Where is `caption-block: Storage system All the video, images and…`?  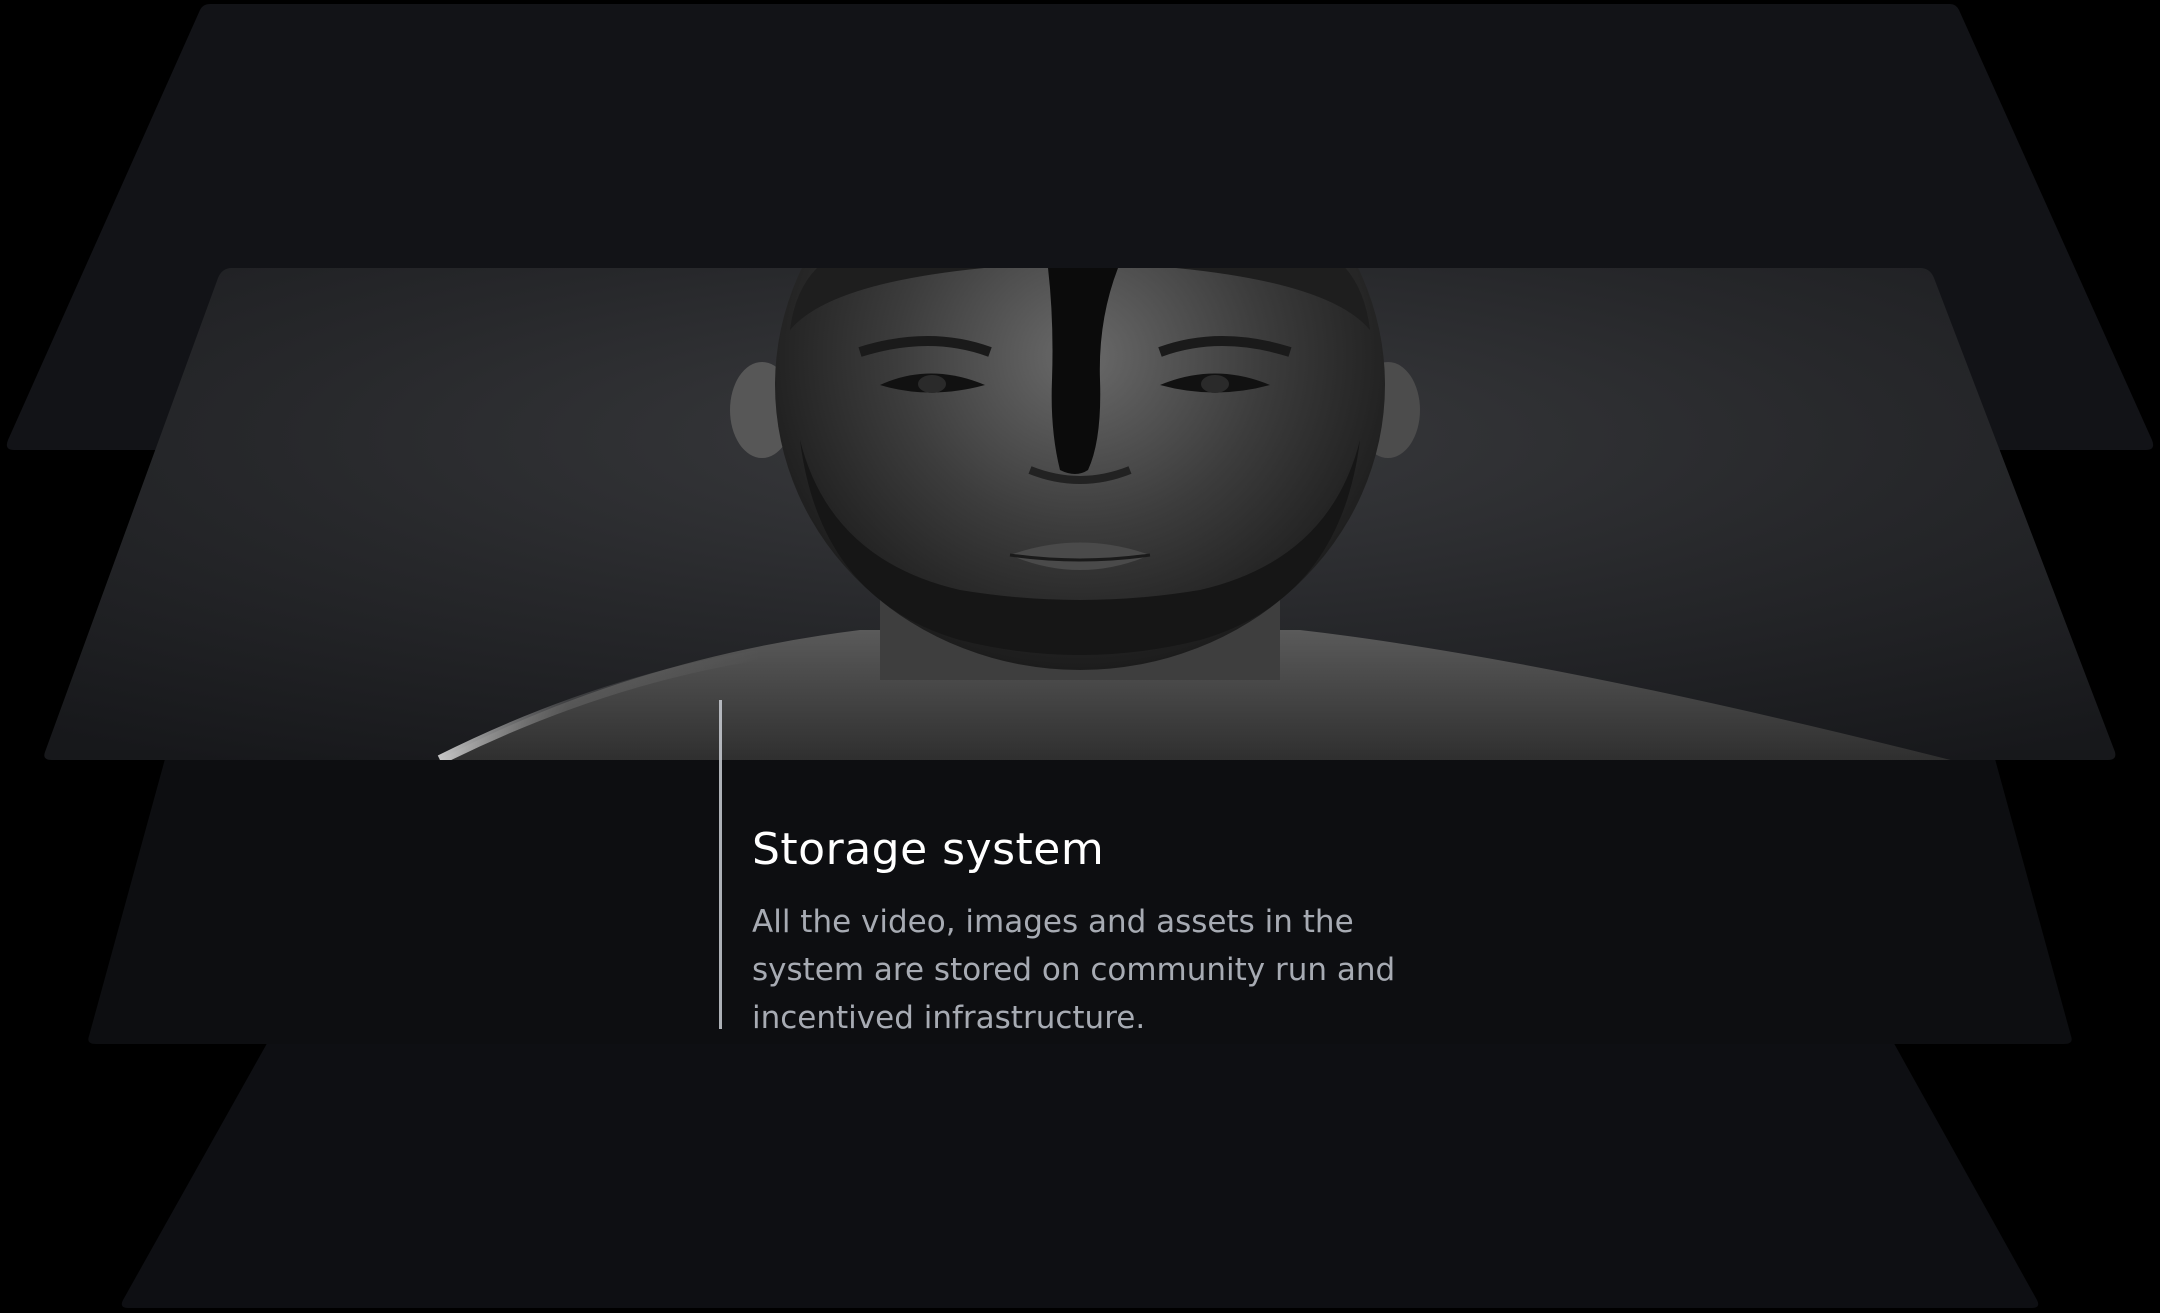
caption-block: Storage system All the video, images and… is located at coordinates (1102, 931).